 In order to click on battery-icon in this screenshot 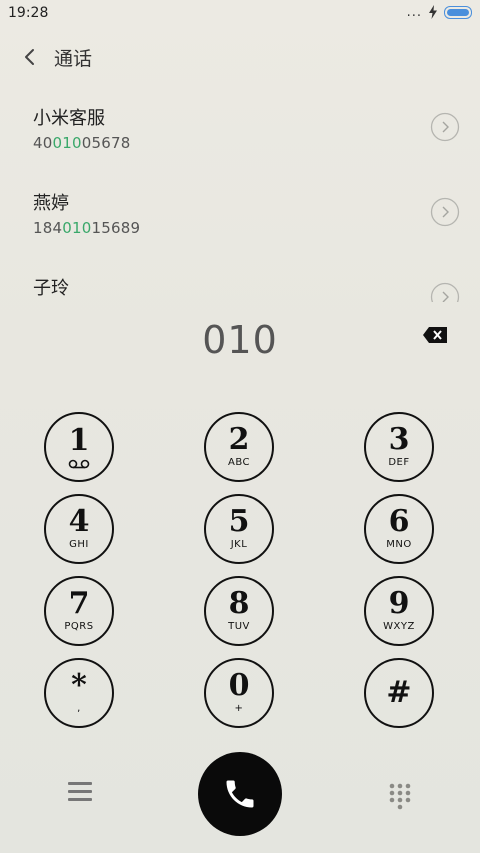, I will do `click(458, 12)`.